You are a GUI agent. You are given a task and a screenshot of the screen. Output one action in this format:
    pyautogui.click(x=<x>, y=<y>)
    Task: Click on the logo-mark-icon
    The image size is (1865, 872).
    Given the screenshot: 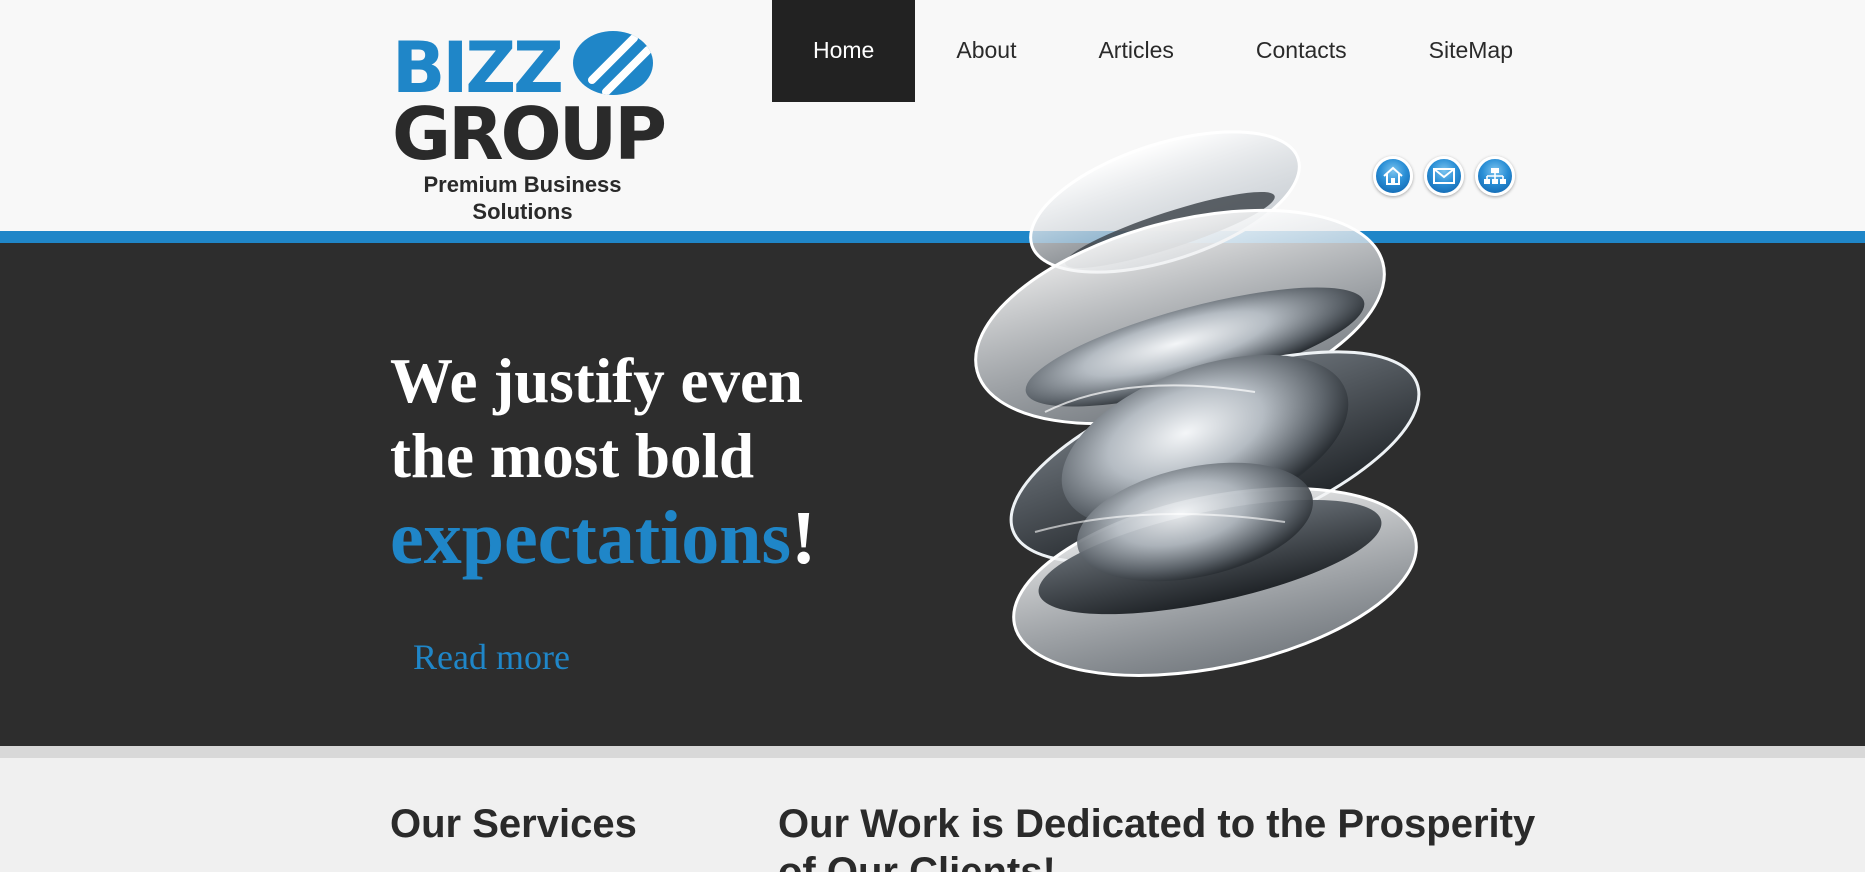 What is the action you would take?
    pyautogui.click(x=613, y=63)
    